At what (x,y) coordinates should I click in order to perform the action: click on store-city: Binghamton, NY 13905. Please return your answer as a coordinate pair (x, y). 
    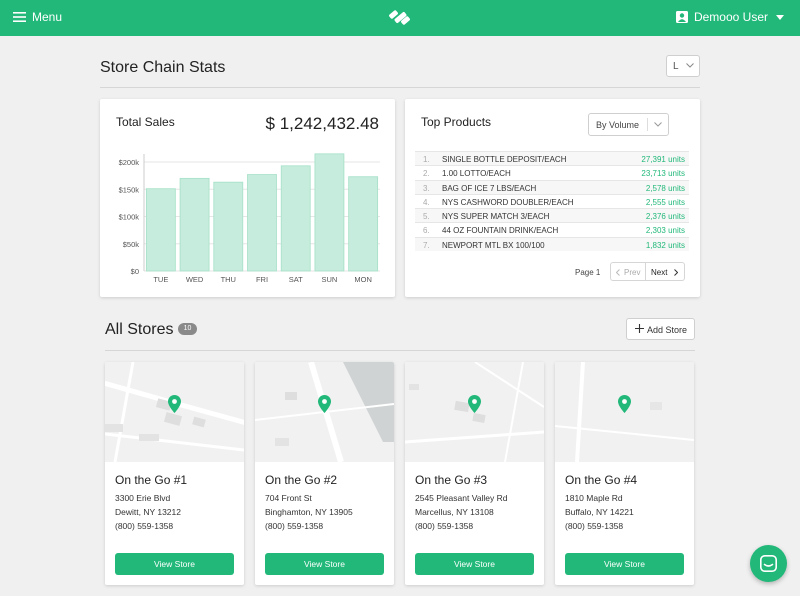
    Looking at the image, I should click on (309, 512).